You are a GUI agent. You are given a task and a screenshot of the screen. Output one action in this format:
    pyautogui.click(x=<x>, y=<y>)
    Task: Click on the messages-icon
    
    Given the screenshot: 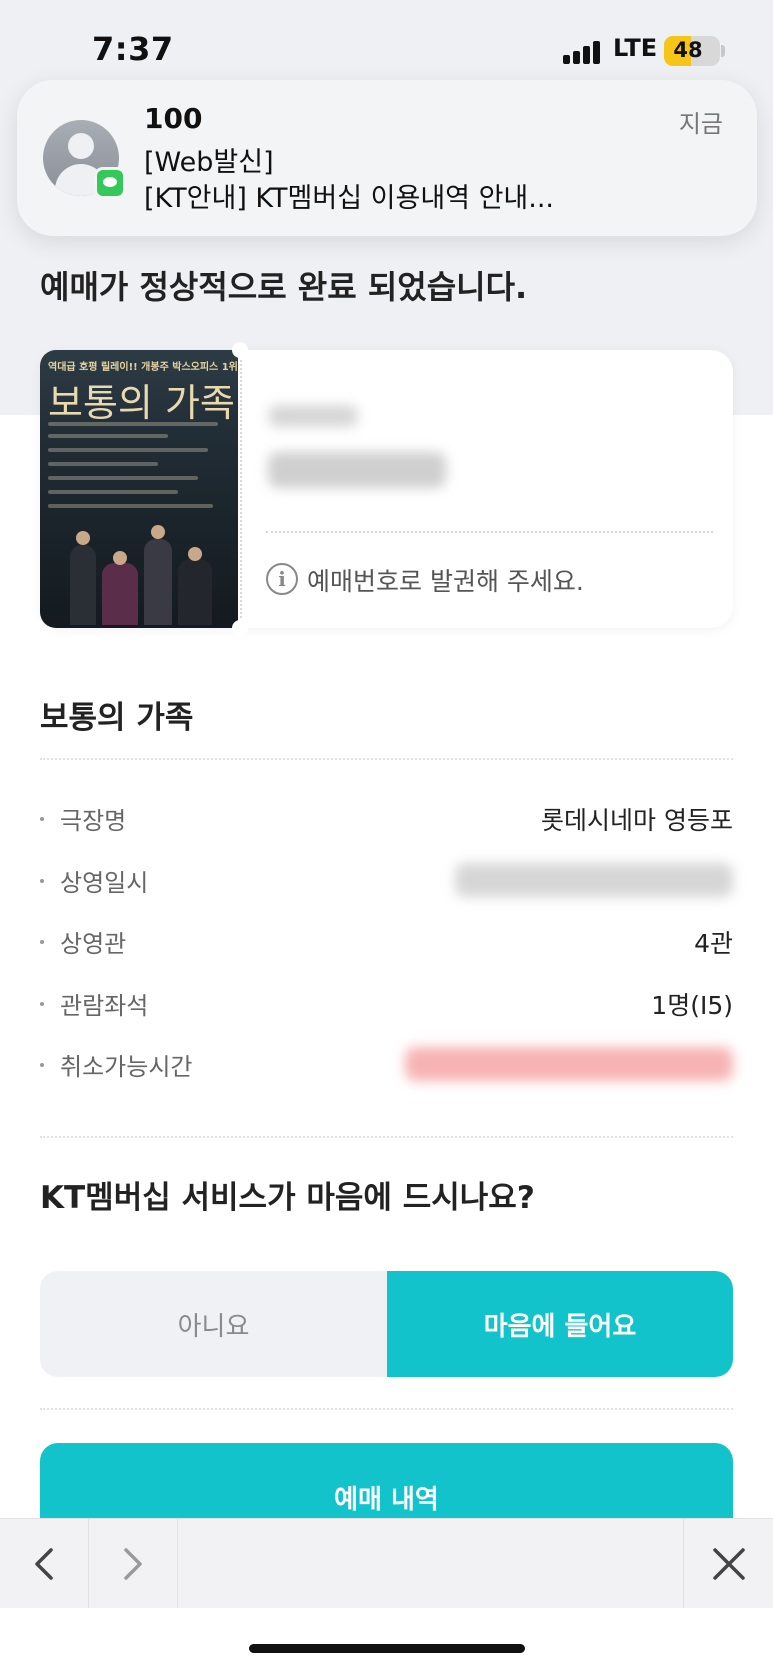 What is the action you would take?
    pyautogui.click(x=110, y=183)
    